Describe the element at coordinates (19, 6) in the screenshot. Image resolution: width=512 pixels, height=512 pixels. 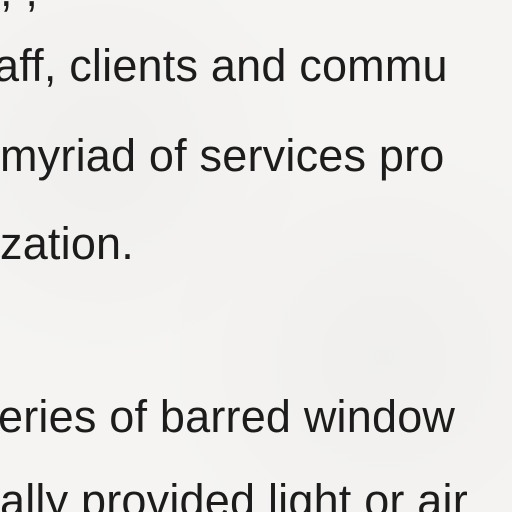
I see `text-line-partial-top: , ,` at that location.